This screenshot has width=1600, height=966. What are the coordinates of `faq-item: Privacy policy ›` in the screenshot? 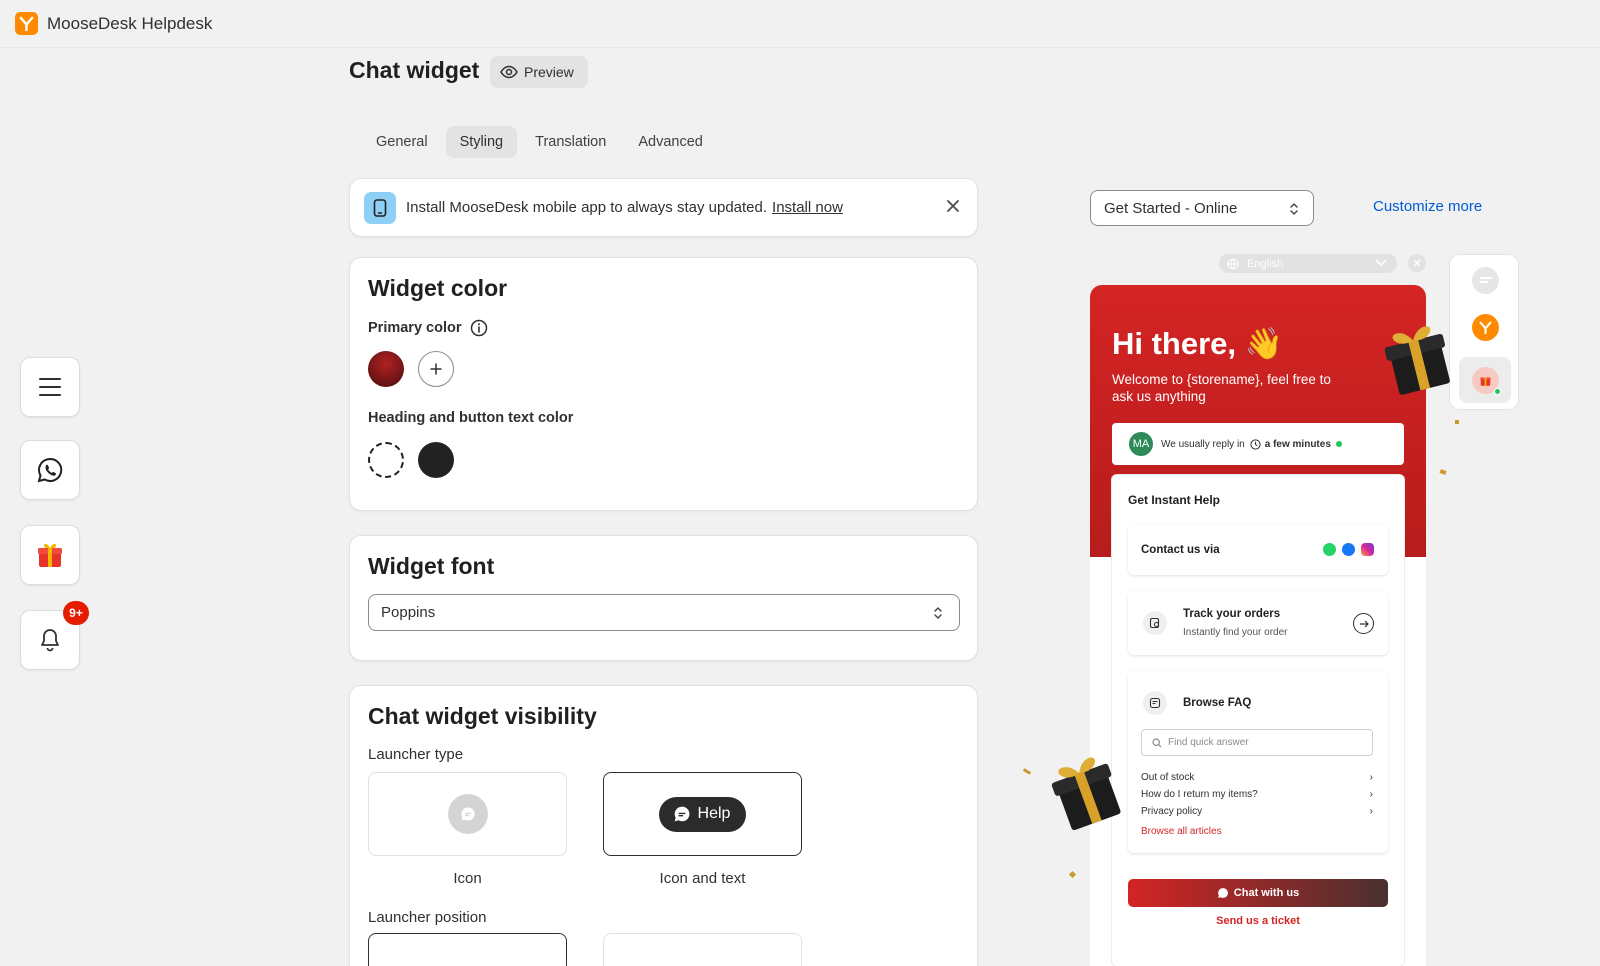 It's located at (1257, 811).